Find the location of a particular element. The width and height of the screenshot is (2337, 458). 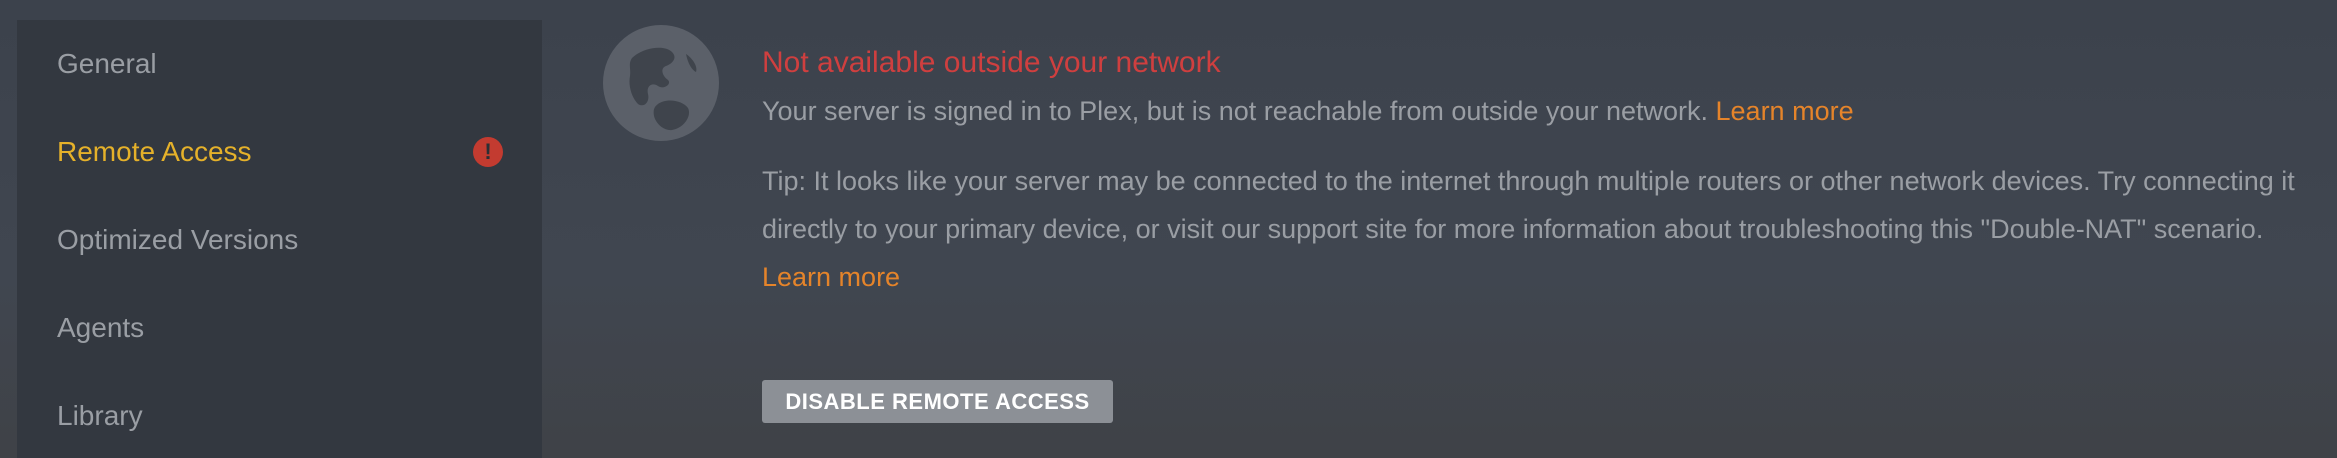

sidebar-item-agents: Agents is located at coordinates (100, 328).